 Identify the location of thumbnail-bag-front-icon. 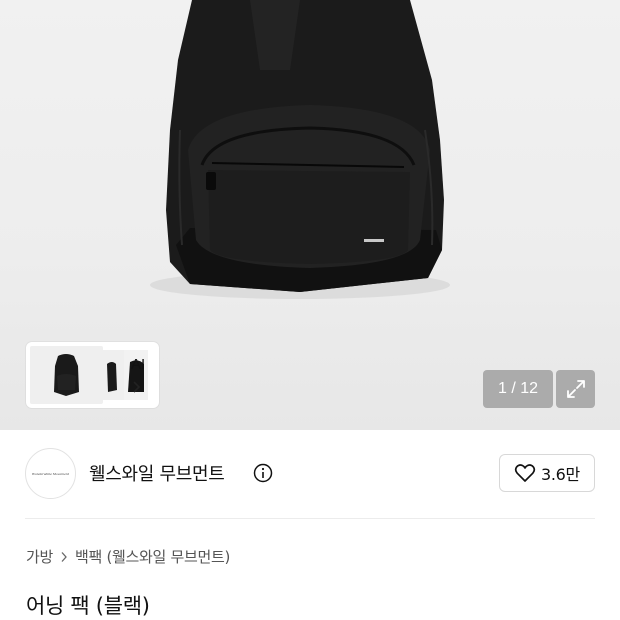
(66, 375).